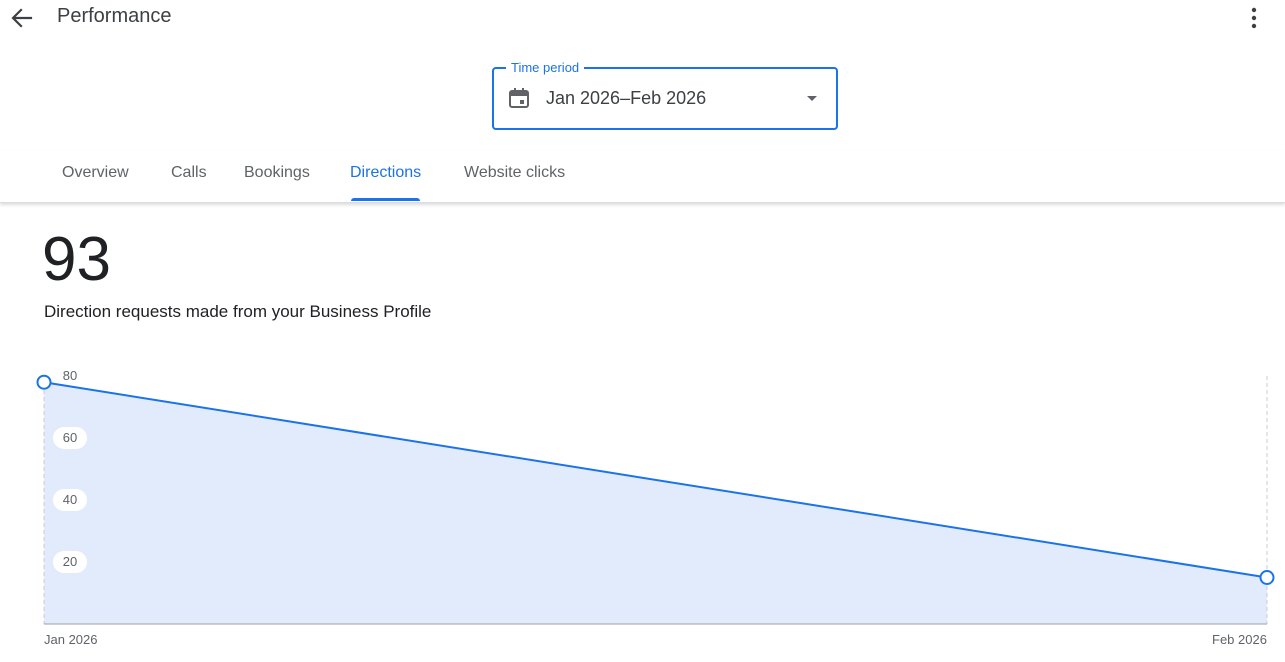 The image size is (1285, 662). Describe the element at coordinates (1239, 639) in the screenshot. I see `x-axis-label: Feb 2026` at that location.